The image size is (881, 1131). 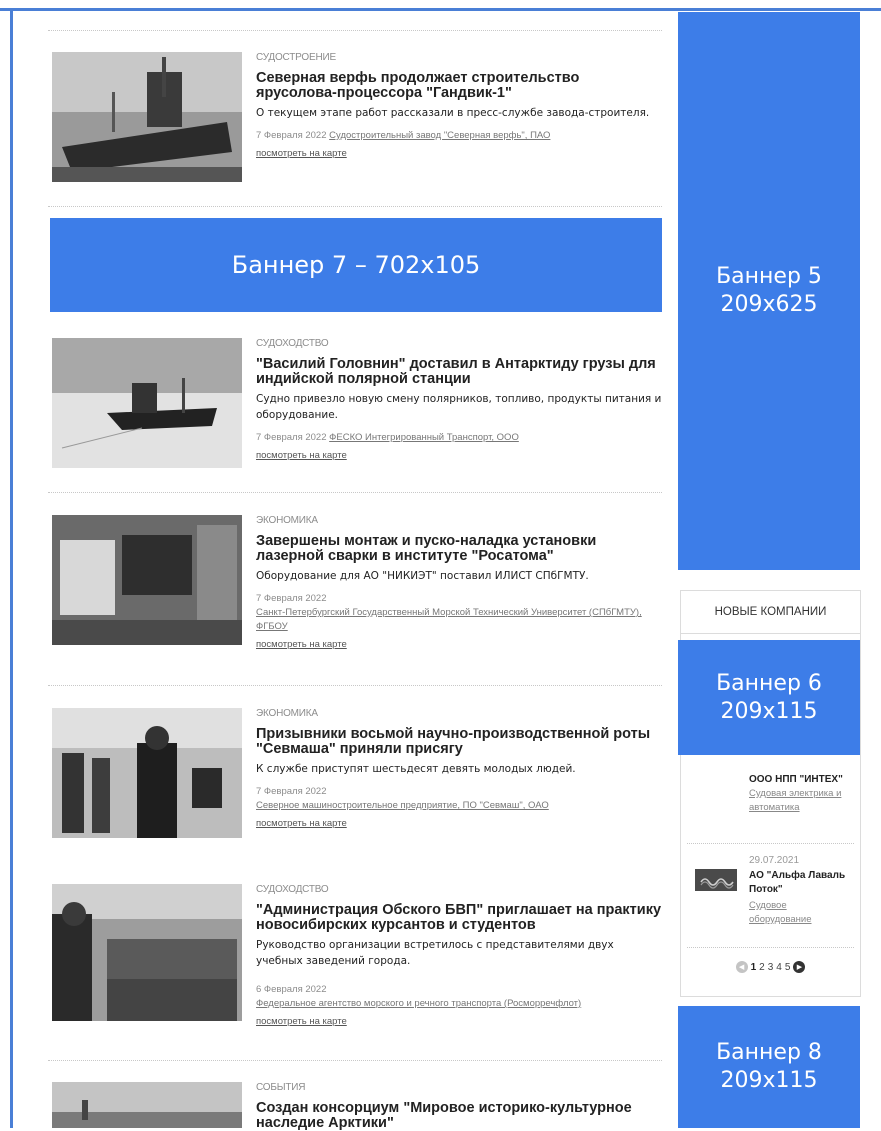 I want to click on page-number: 2, so click(x=762, y=967).